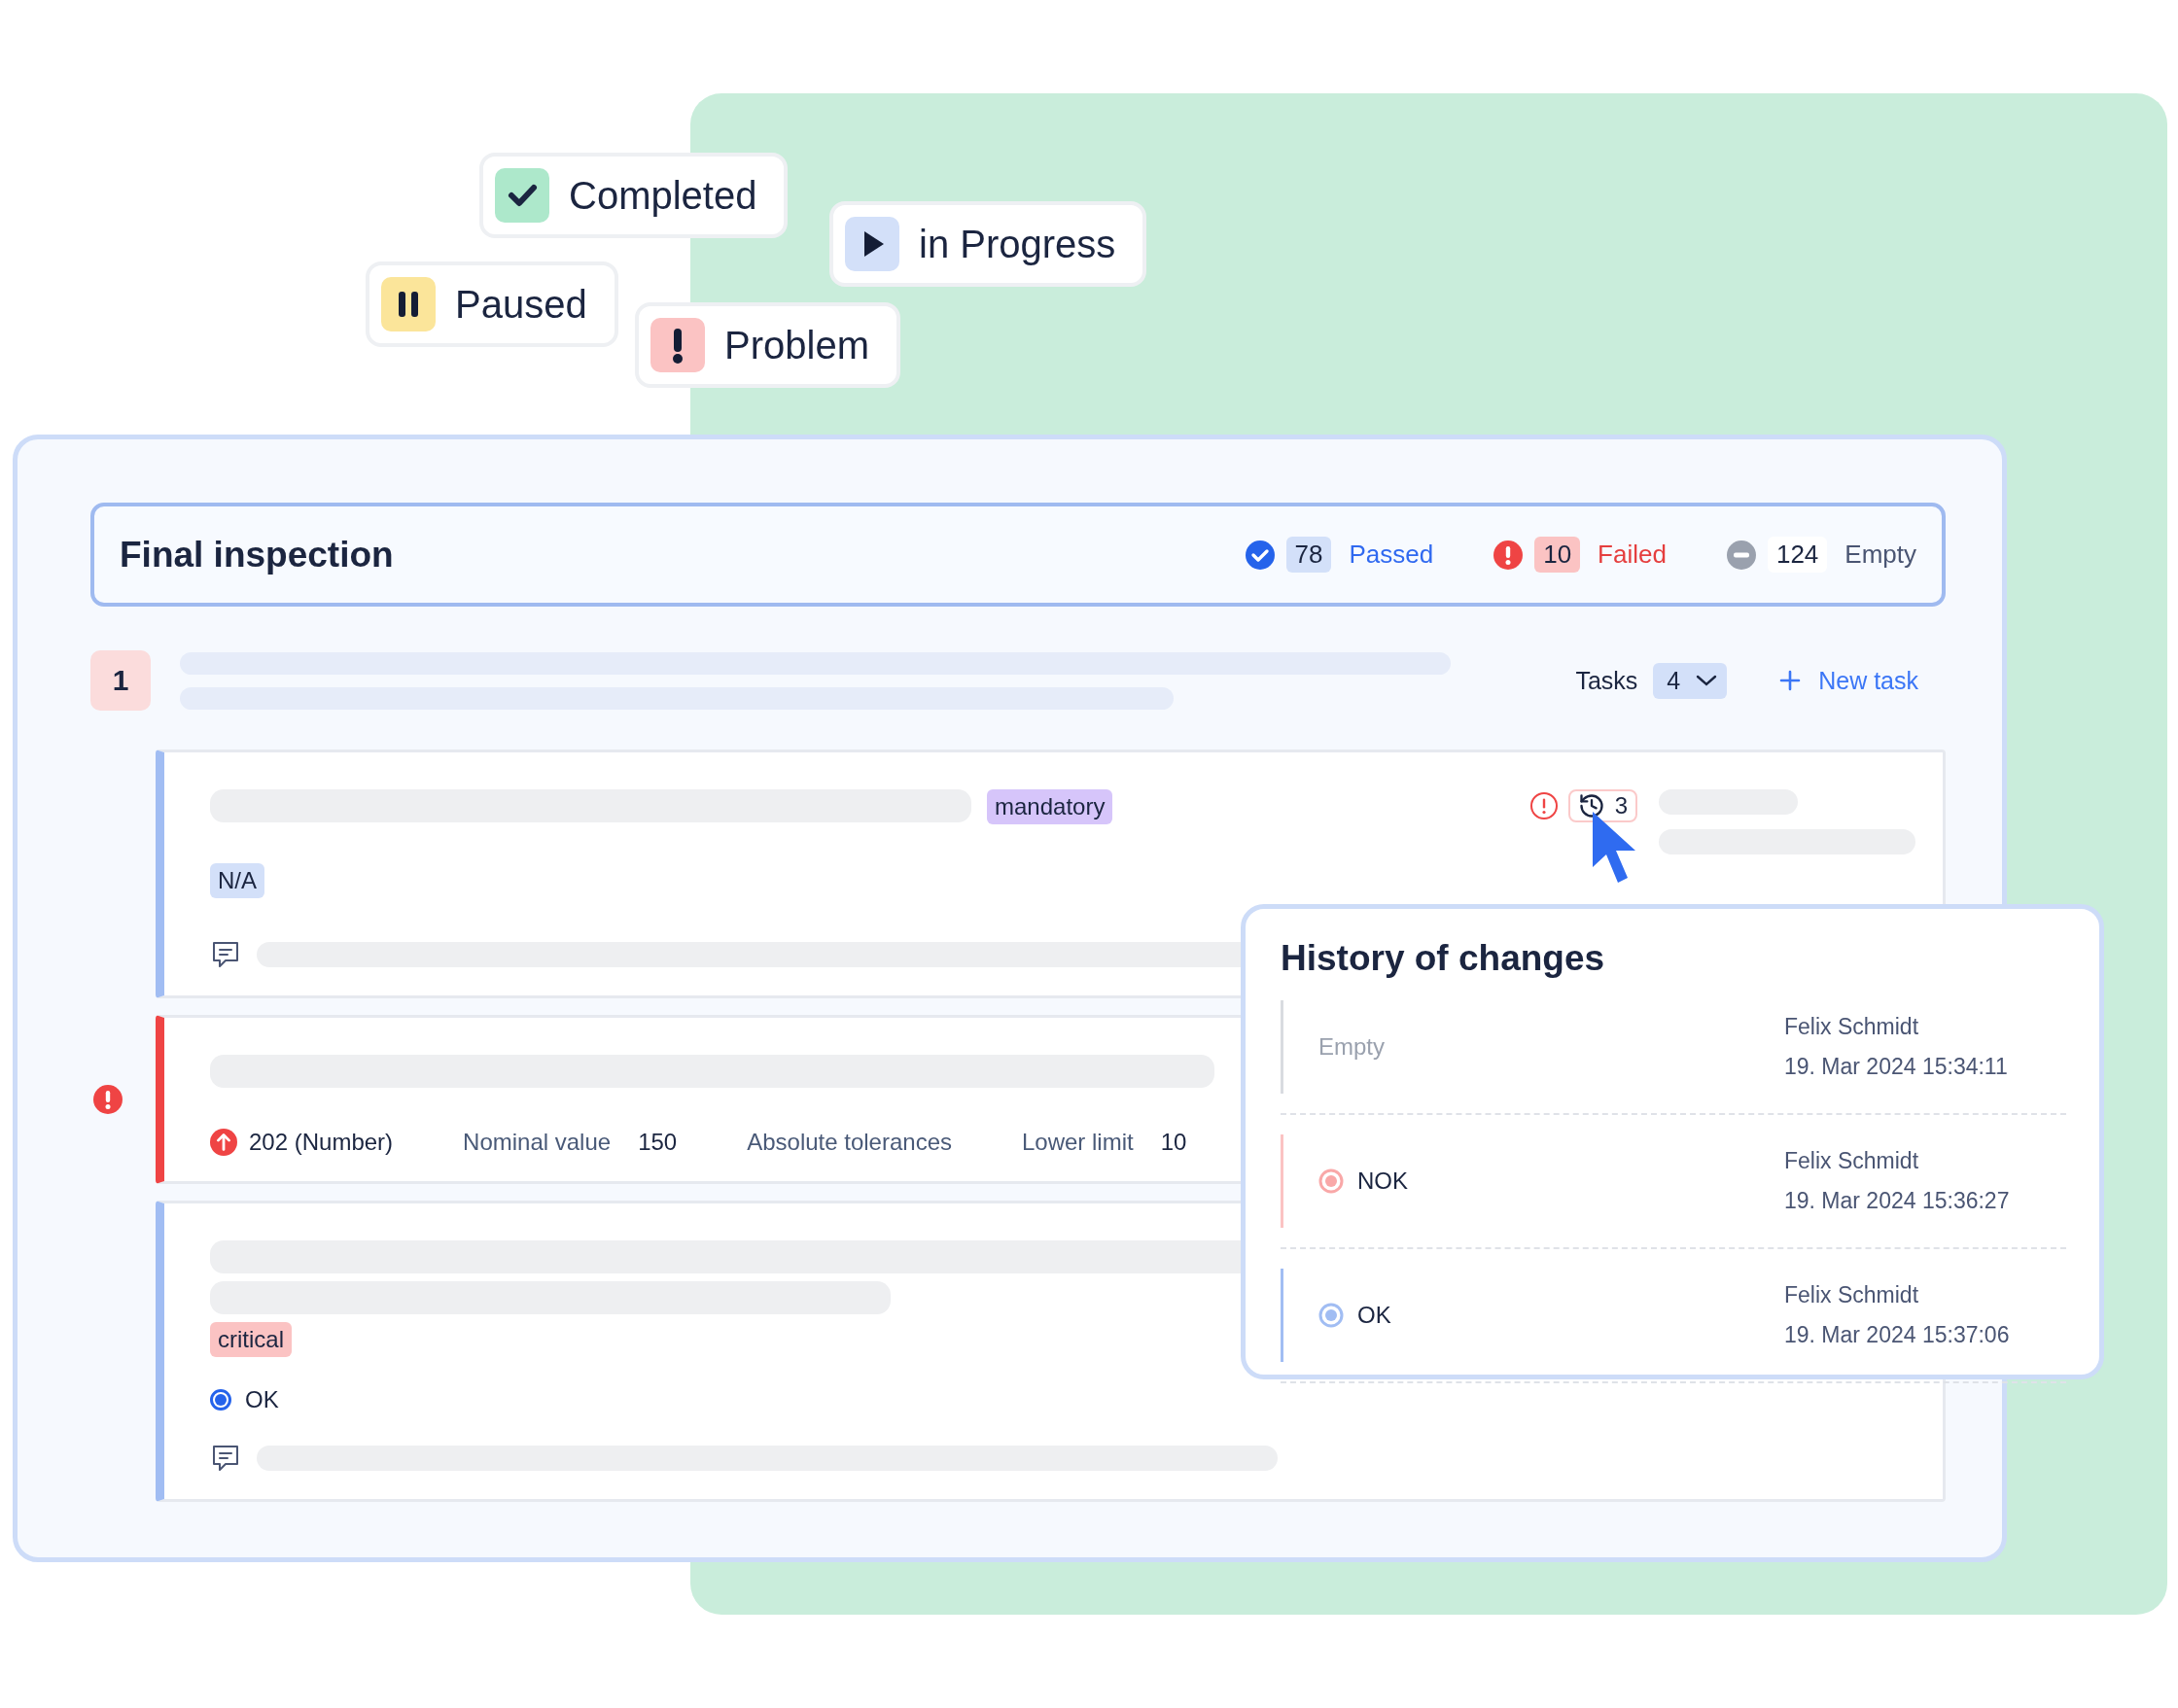  I want to click on tasks-count-select: 4, so click(1691, 681).